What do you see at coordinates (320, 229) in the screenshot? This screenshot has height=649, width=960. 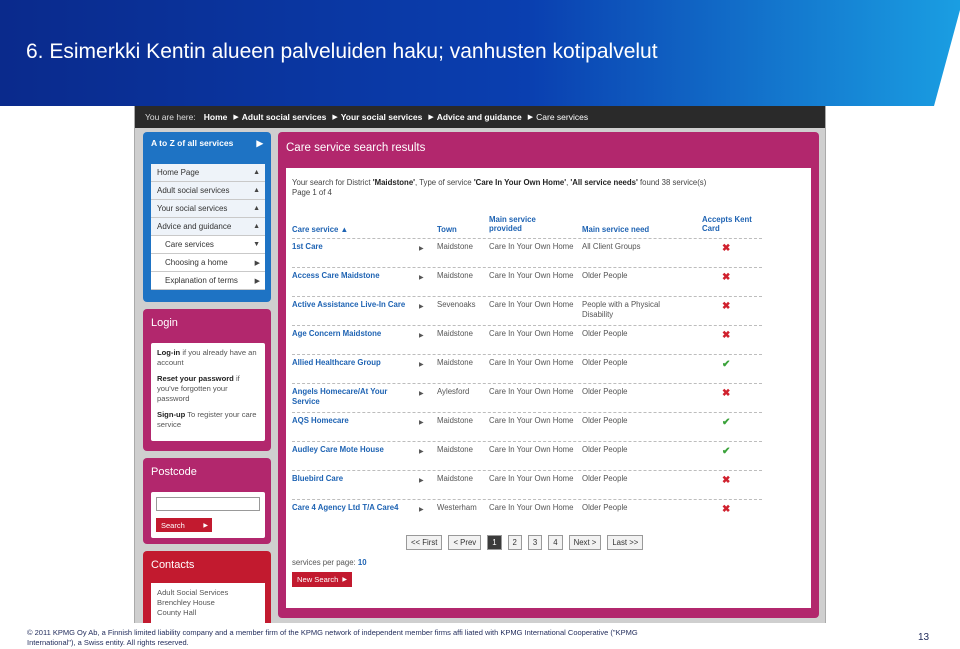 I see `col-care-service: Care service ▲` at bounding box center [320, 229].